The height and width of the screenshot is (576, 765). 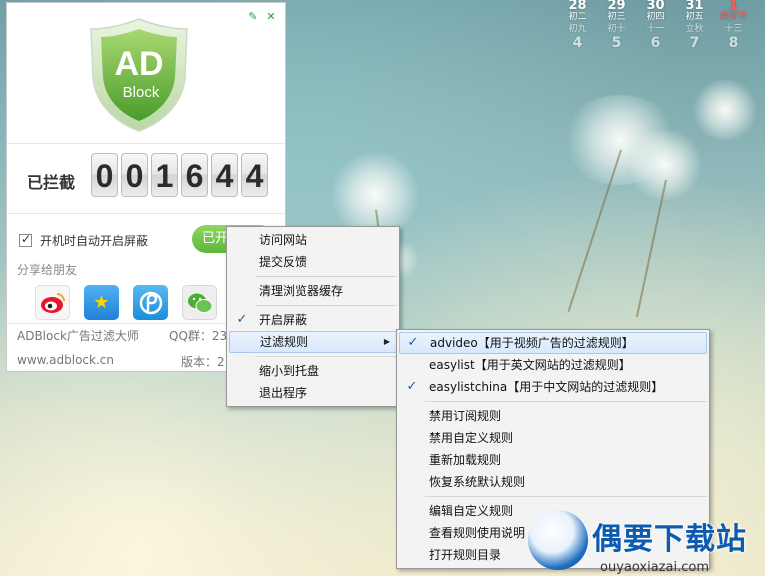 I want to click on product-name: ADBlock广告过滤大师, so click(x=78, y=336).